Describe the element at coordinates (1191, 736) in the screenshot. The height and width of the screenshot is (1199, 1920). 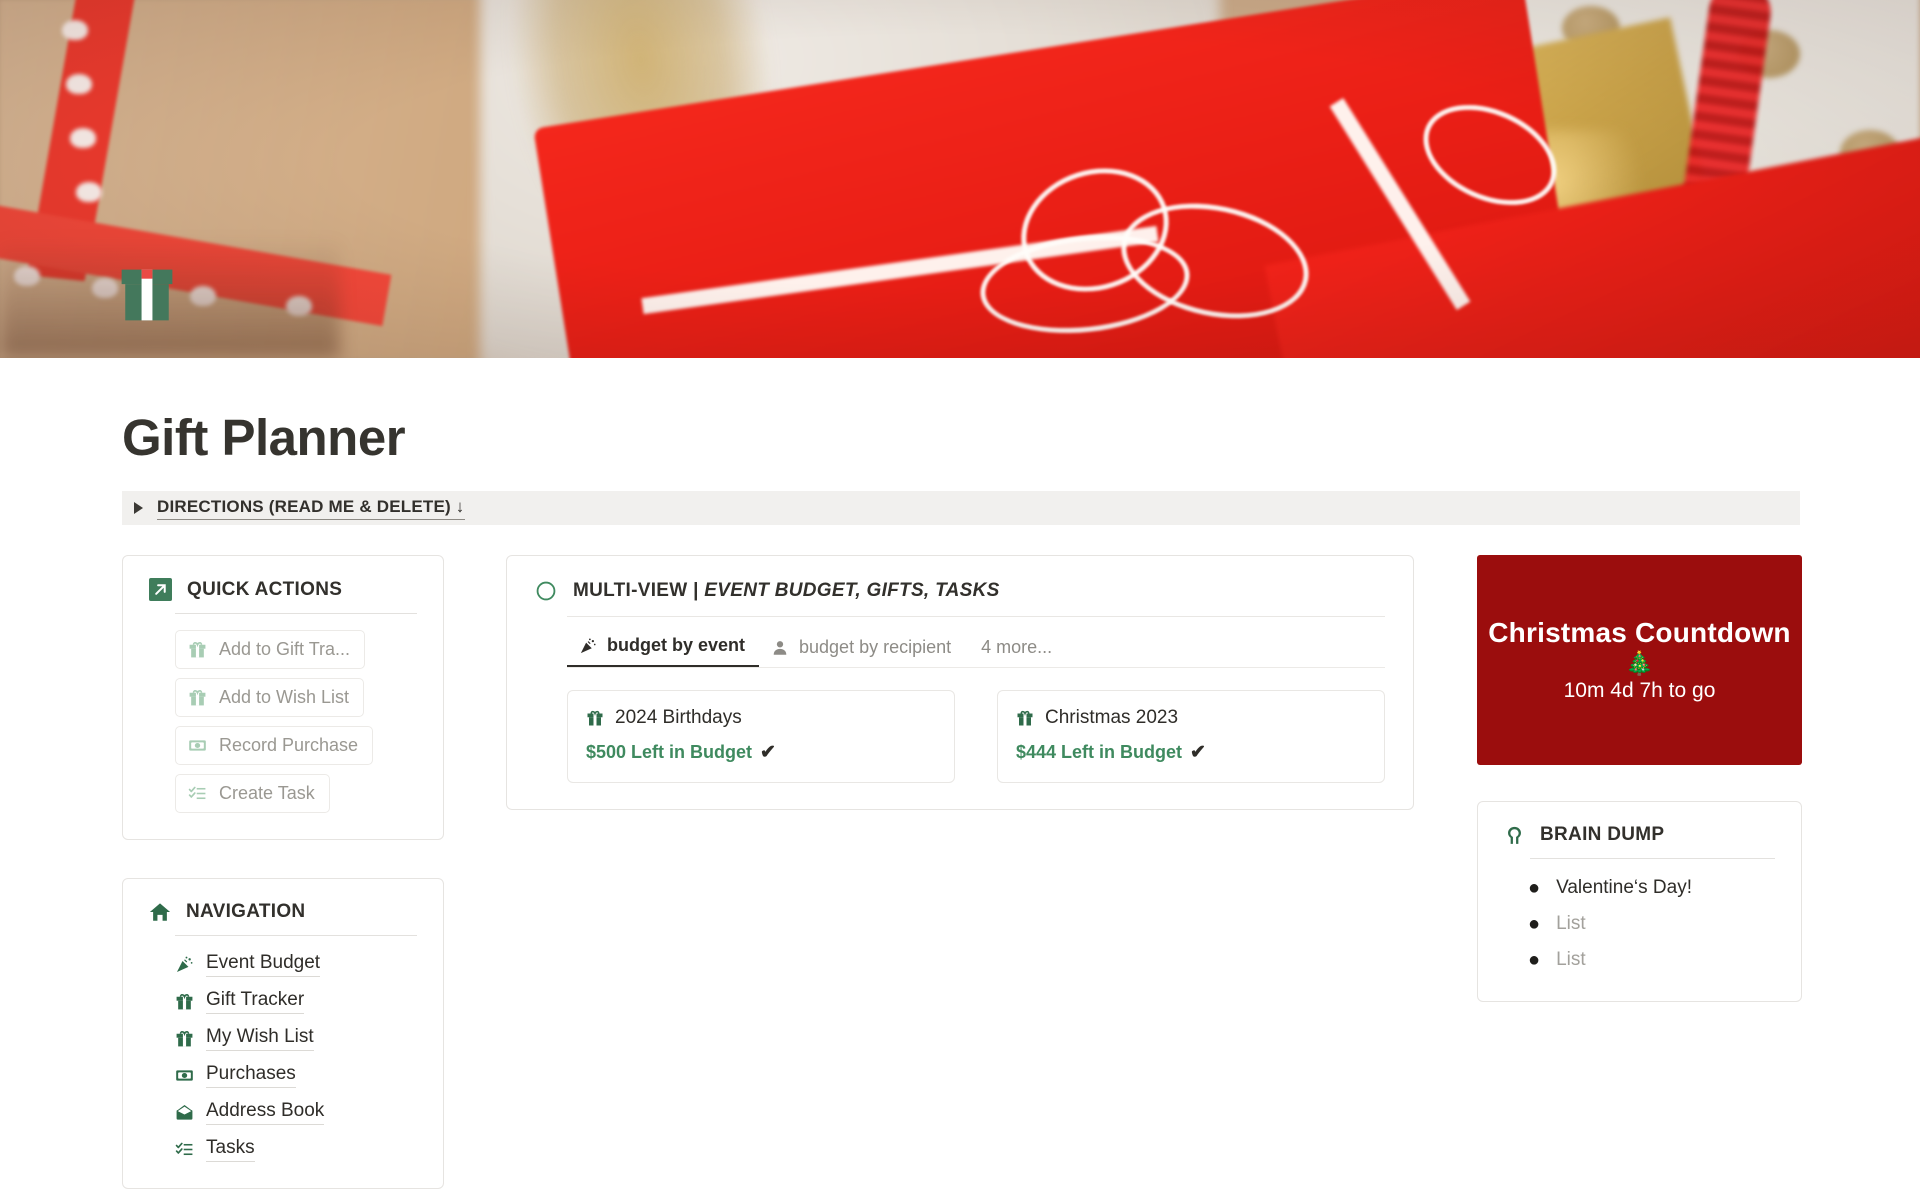
I see `entry-card-christmas-2023: Christmas 2023 $444 Left in Budget ✔` at that location.